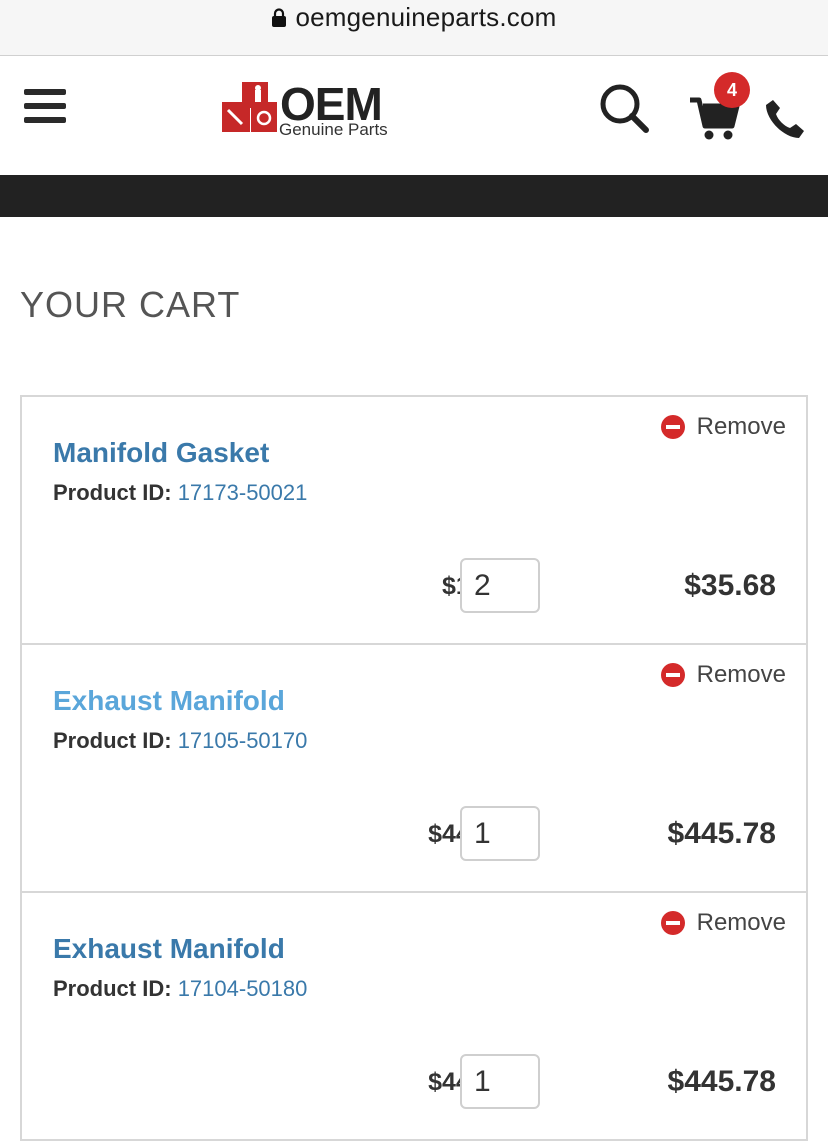 The image size is (828, 1141). I want to click on logo-subtext: Genuine Parts, so click(333, 129).